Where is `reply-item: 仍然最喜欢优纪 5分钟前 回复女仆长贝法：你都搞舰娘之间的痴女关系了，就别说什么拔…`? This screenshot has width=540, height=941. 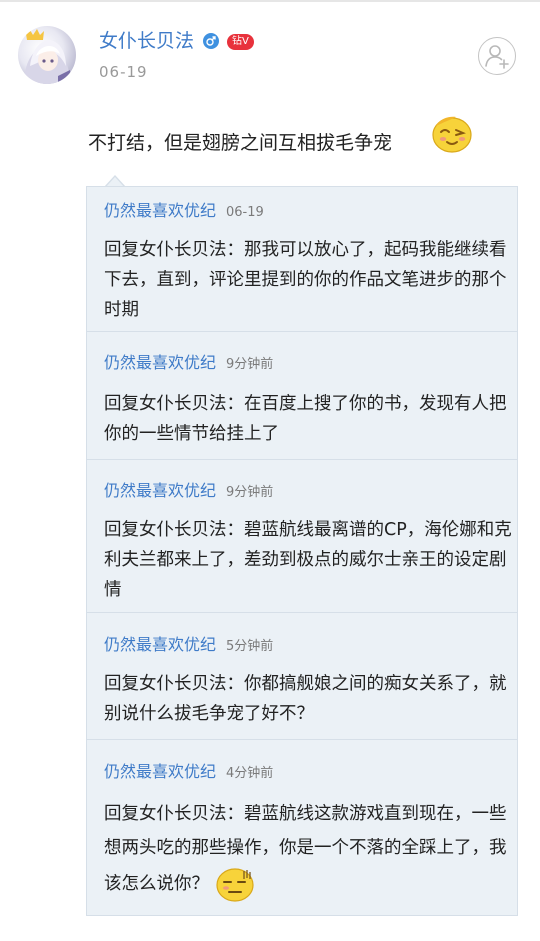
reply-item: 仍然最喜欢优纪 5分钟前 回复女仆长贝法：你都搞舰娘之间的痴女关系了，就别说什么拔… is located at coordinates (302, 676).